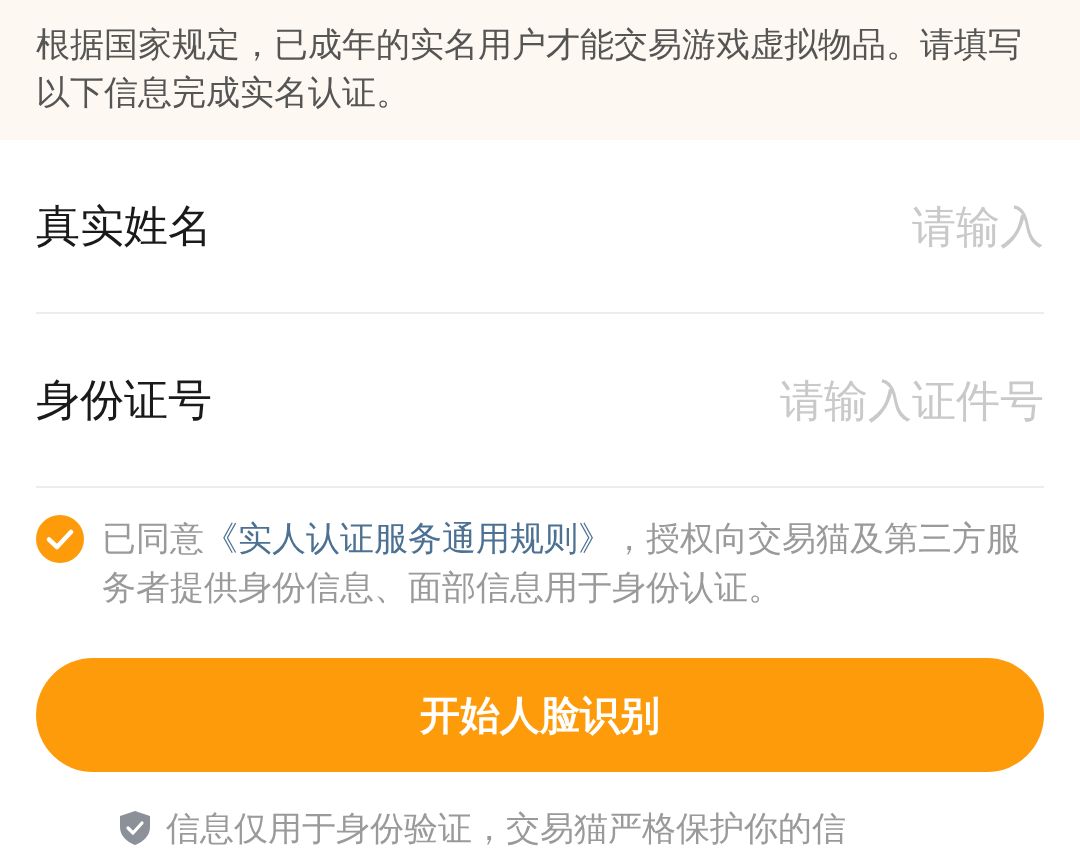 The image size is (1080, 866). Describe the element at coordinates (408, 538) in the screenshot. I see `rules-link: 《实人认证服务通用规则》` at that location.